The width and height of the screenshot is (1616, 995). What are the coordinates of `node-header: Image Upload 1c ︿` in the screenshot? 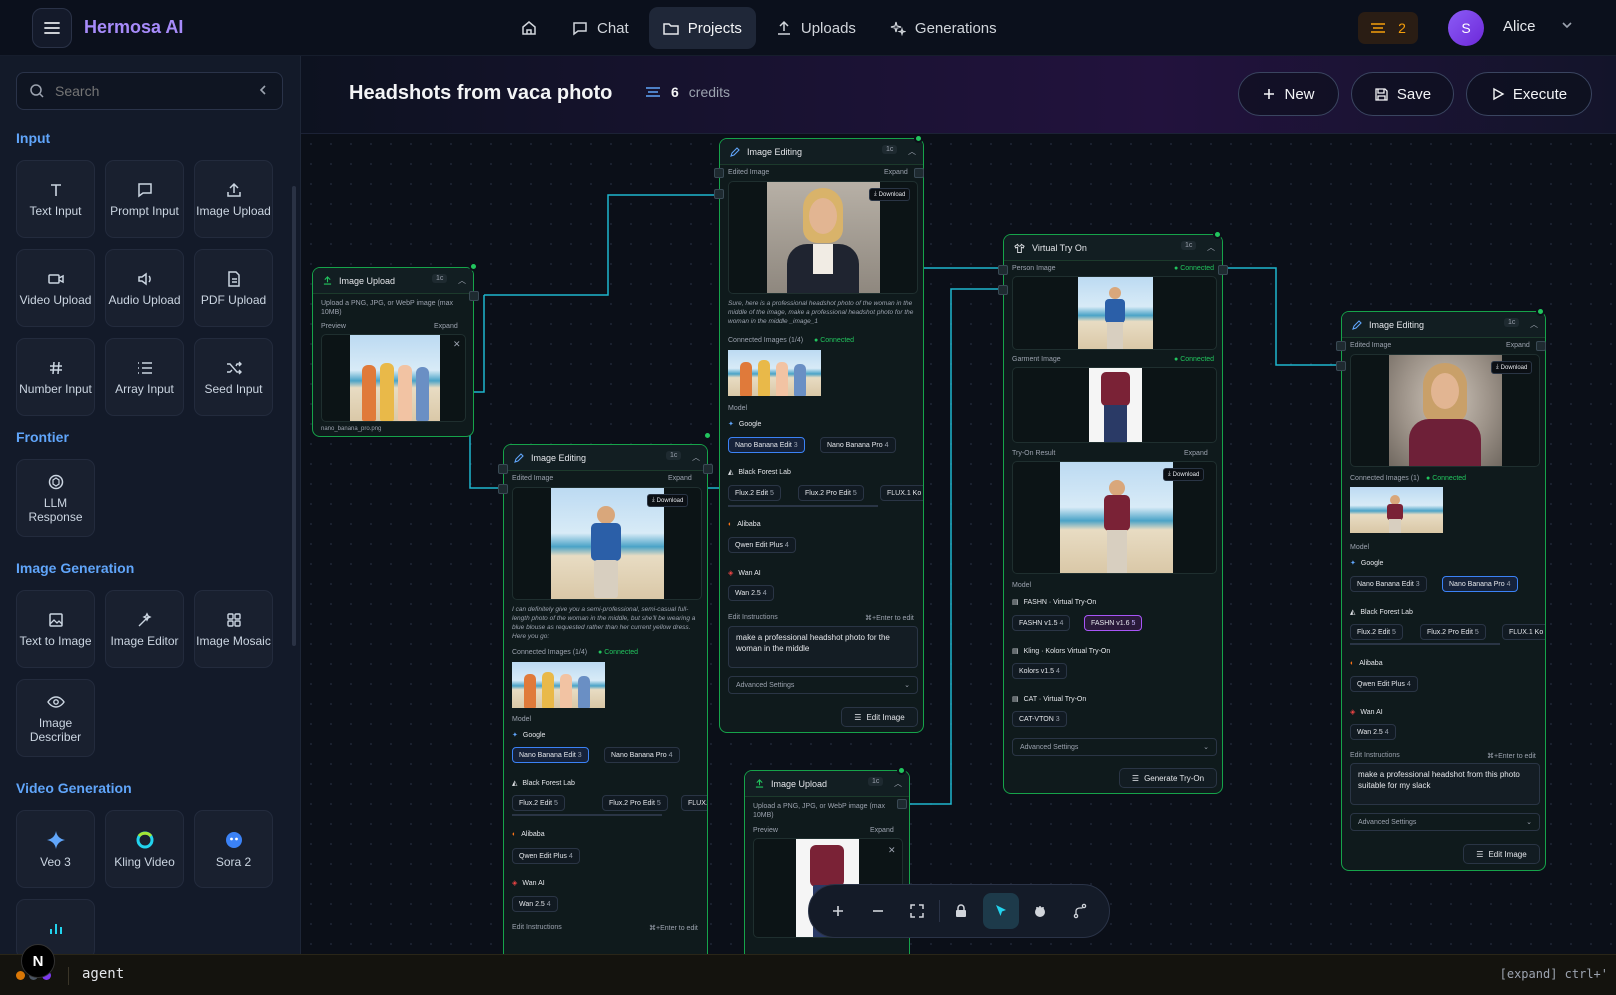 It's located at (827, 784).